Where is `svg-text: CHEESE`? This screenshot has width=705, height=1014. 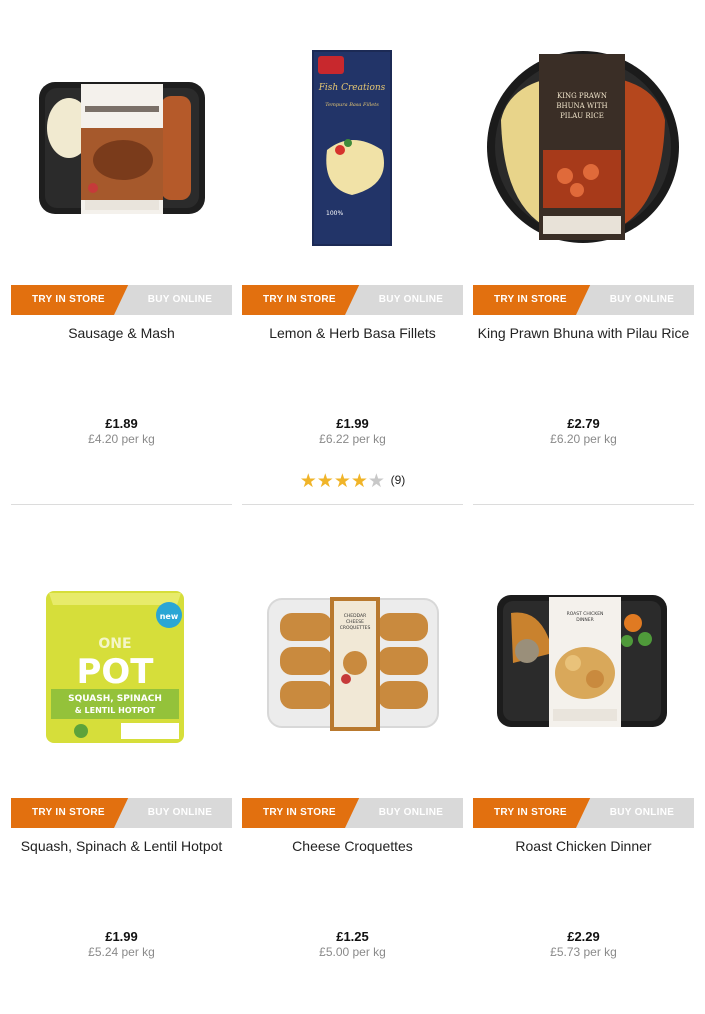 svg-text: CHEESE is located at coordinates (355, 622).